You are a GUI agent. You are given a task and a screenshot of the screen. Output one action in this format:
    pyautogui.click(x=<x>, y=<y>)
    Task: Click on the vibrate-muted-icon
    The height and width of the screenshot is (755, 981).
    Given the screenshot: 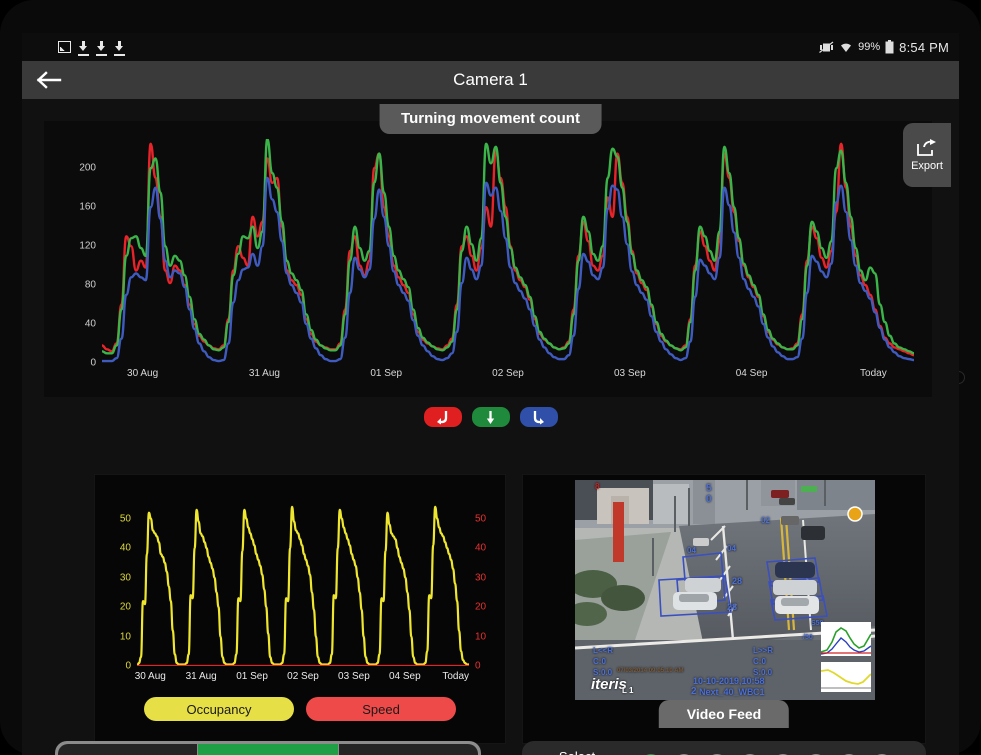 What is the action you would take?
    pyautogui.click(x=826, y=47)
    